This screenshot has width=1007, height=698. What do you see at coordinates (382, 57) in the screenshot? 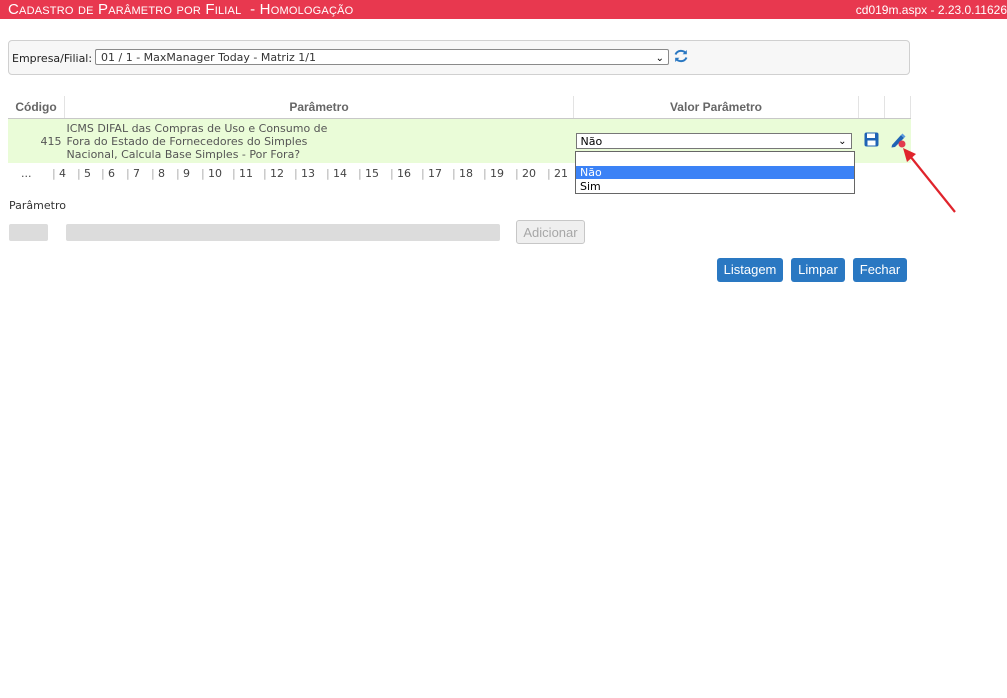
I see `empresa-filial-select: 01 / 1 - MaxManager Today - Matriz 1/1 ⌄` at bounding box center [382, 57].